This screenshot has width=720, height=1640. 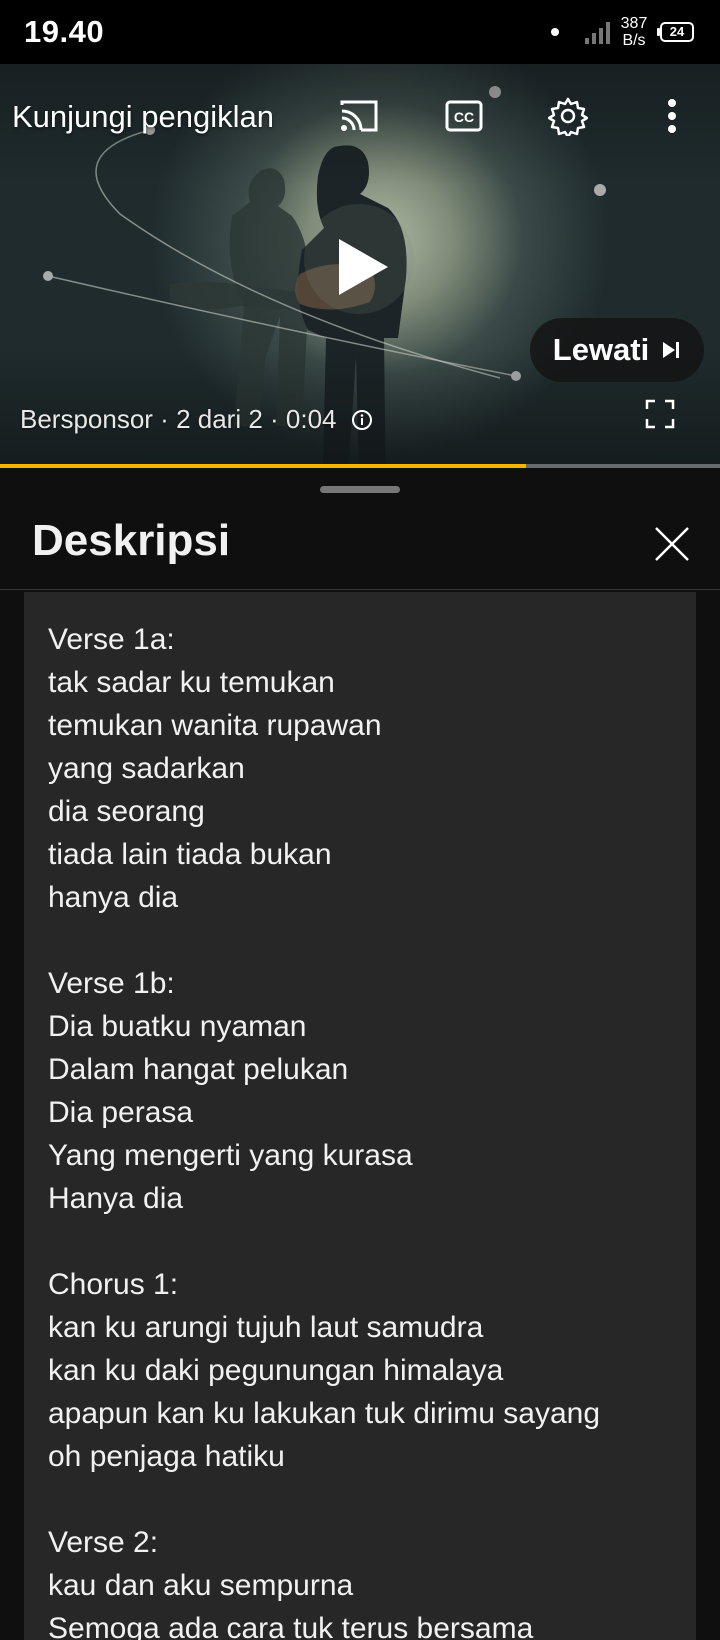 I want to click on battery-icon: 24, so click(x=677, y=32).